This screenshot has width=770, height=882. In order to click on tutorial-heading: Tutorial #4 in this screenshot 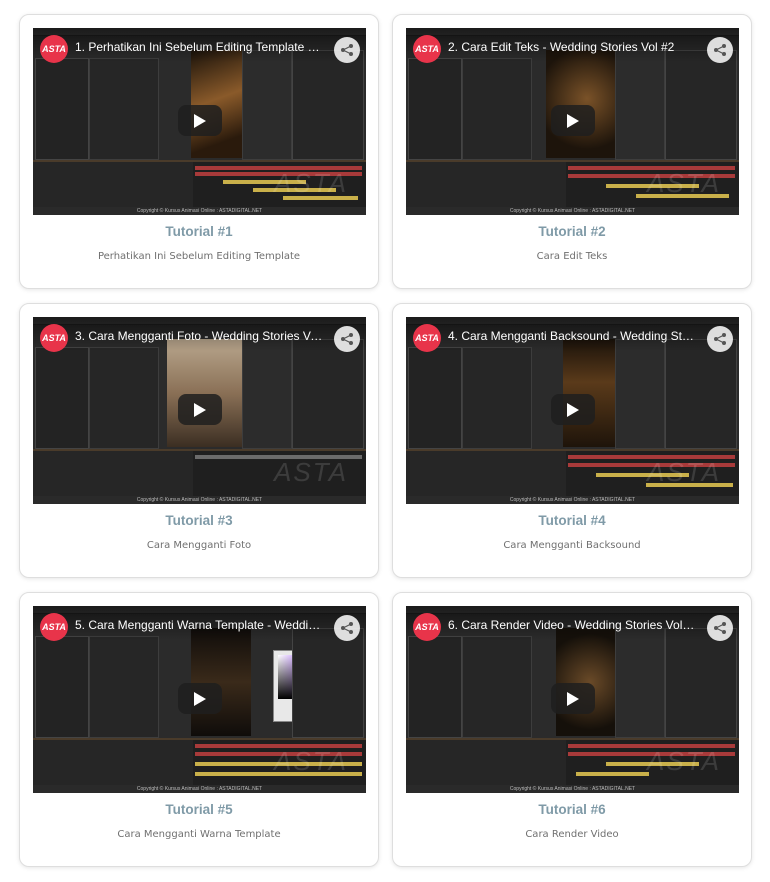, I will do `click(572, 520)`.